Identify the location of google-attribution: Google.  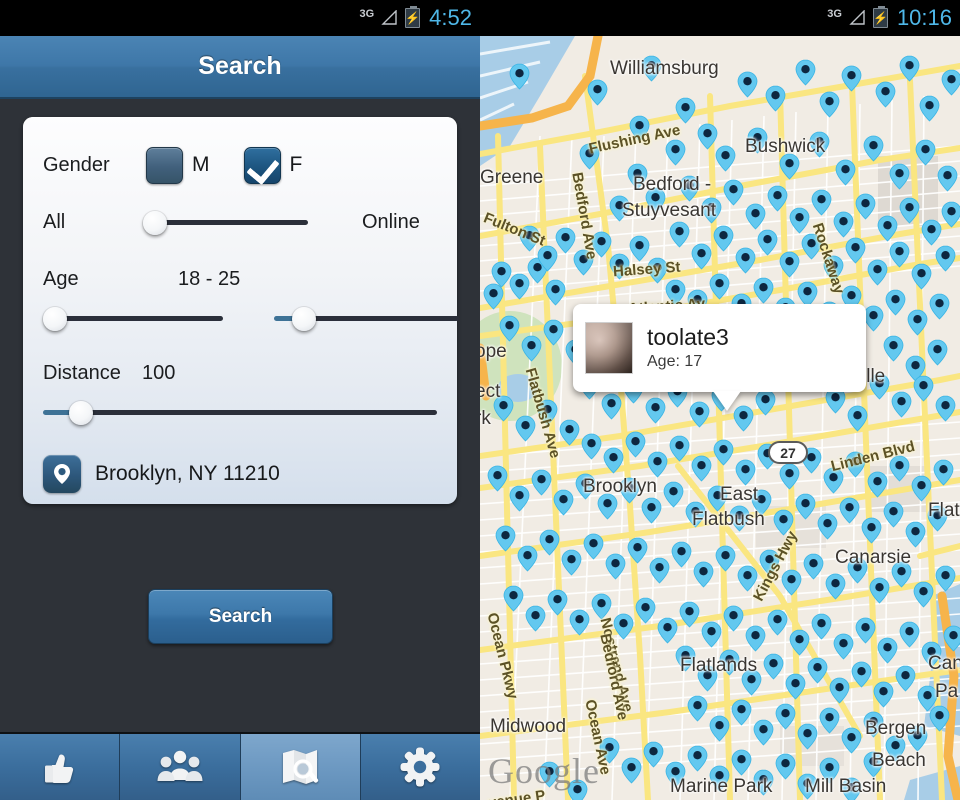
(544, 771).